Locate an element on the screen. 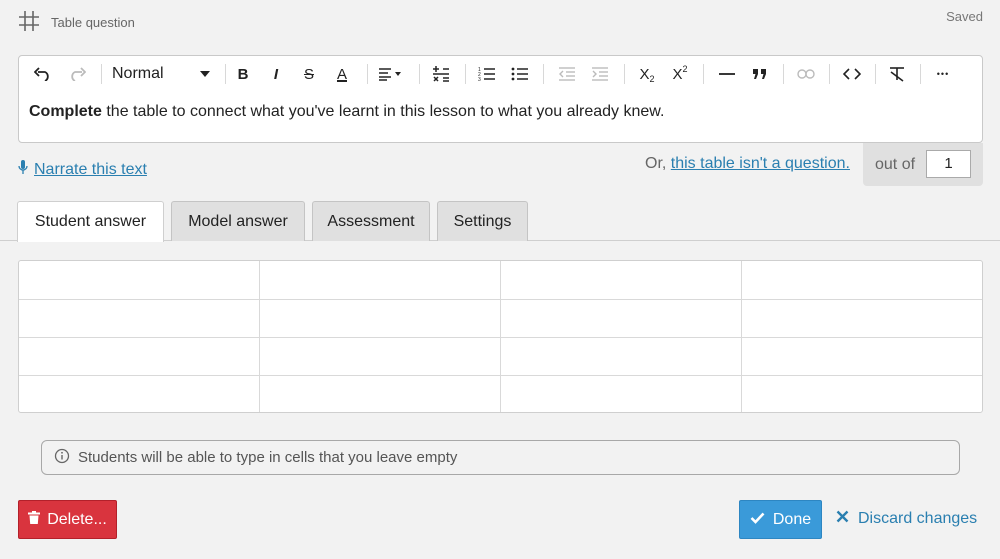 The image size is (1000, 559). done-label: Done is located at coordinates (792, 519).